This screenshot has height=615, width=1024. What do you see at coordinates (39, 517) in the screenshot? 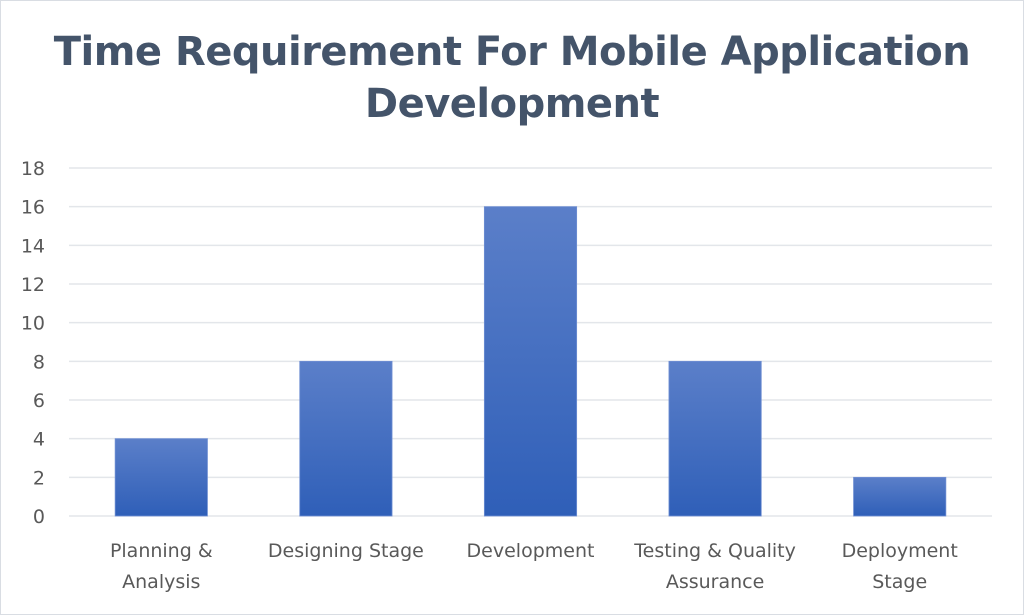
I see `y-tick-label: 0` at bounding box center [39, 517].